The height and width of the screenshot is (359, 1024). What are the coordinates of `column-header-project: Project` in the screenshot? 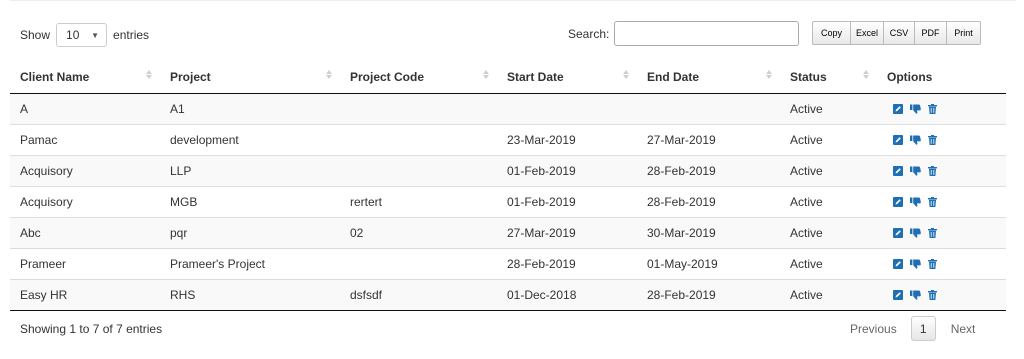 It's located at (250, 77).